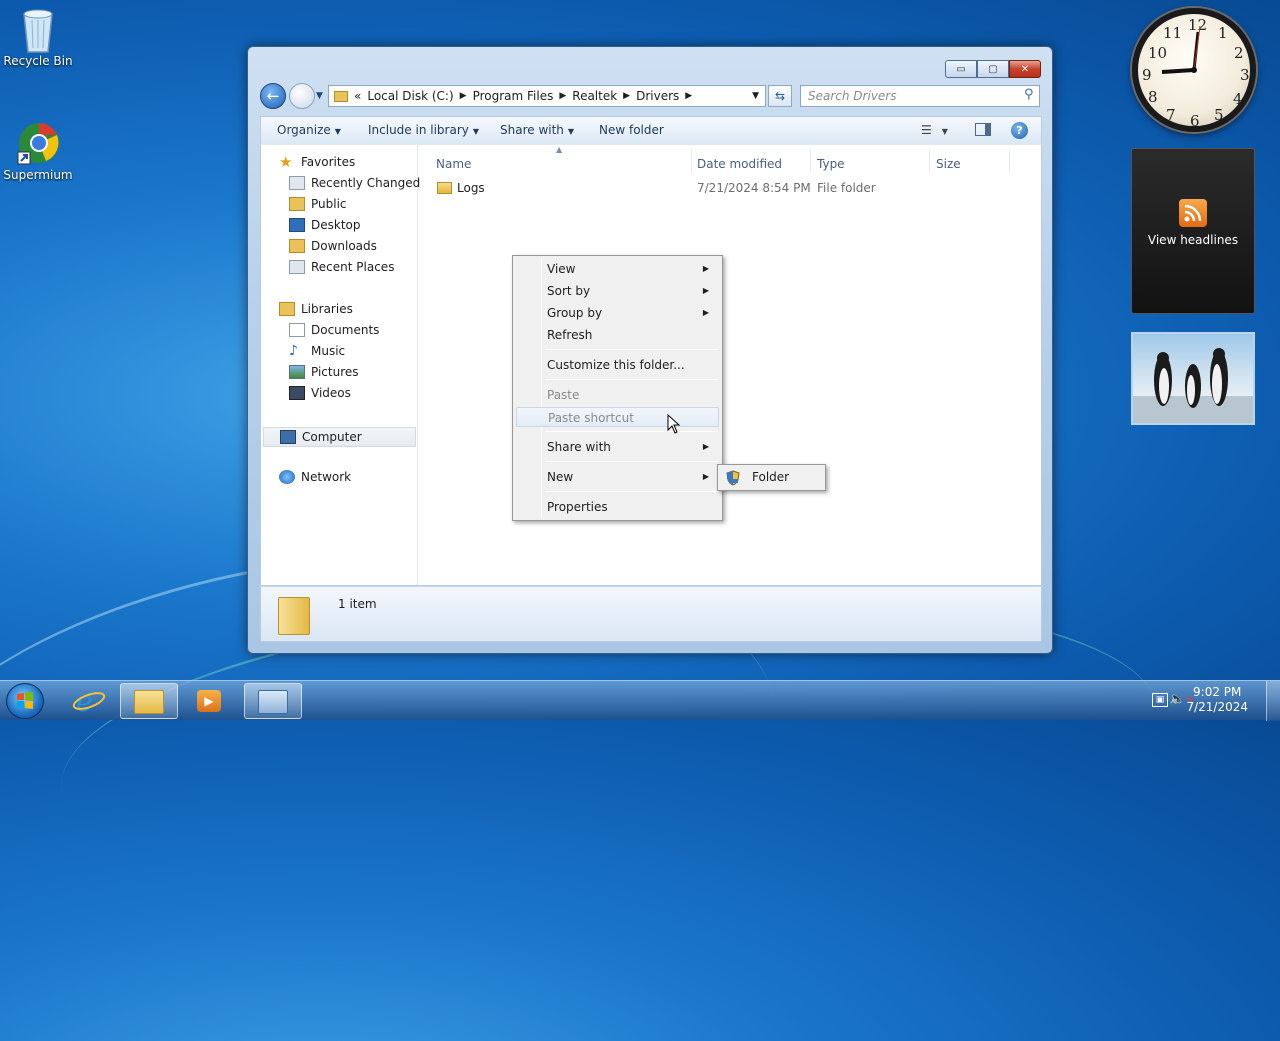 The image size is (1280, 1041). I want to click on desktop-icon-label: Recycle Bin, so click(38, 61).